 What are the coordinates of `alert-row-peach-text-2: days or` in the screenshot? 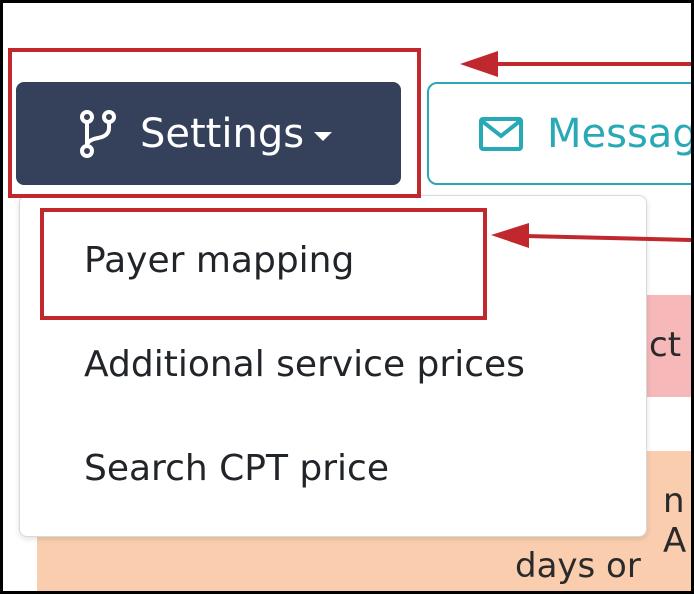 It's located at (578, 566).